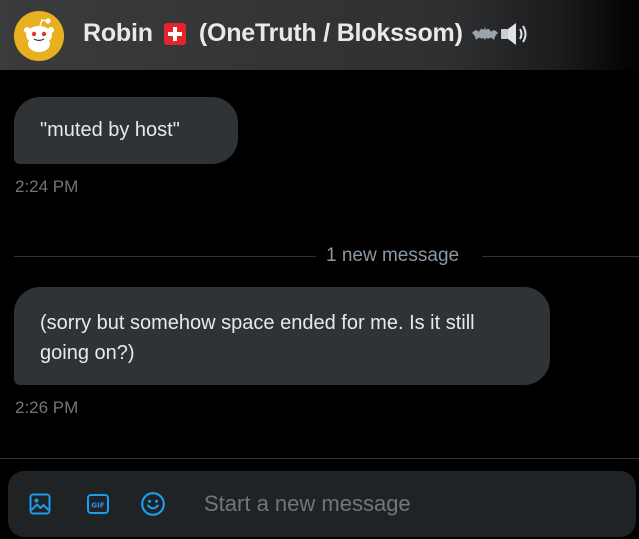 This screenshot has height=539, width=639. What do you see at coordinates (174, 33) in the screenshot?
I see `swiss-flag-icon` at bounding box center [174, 33].